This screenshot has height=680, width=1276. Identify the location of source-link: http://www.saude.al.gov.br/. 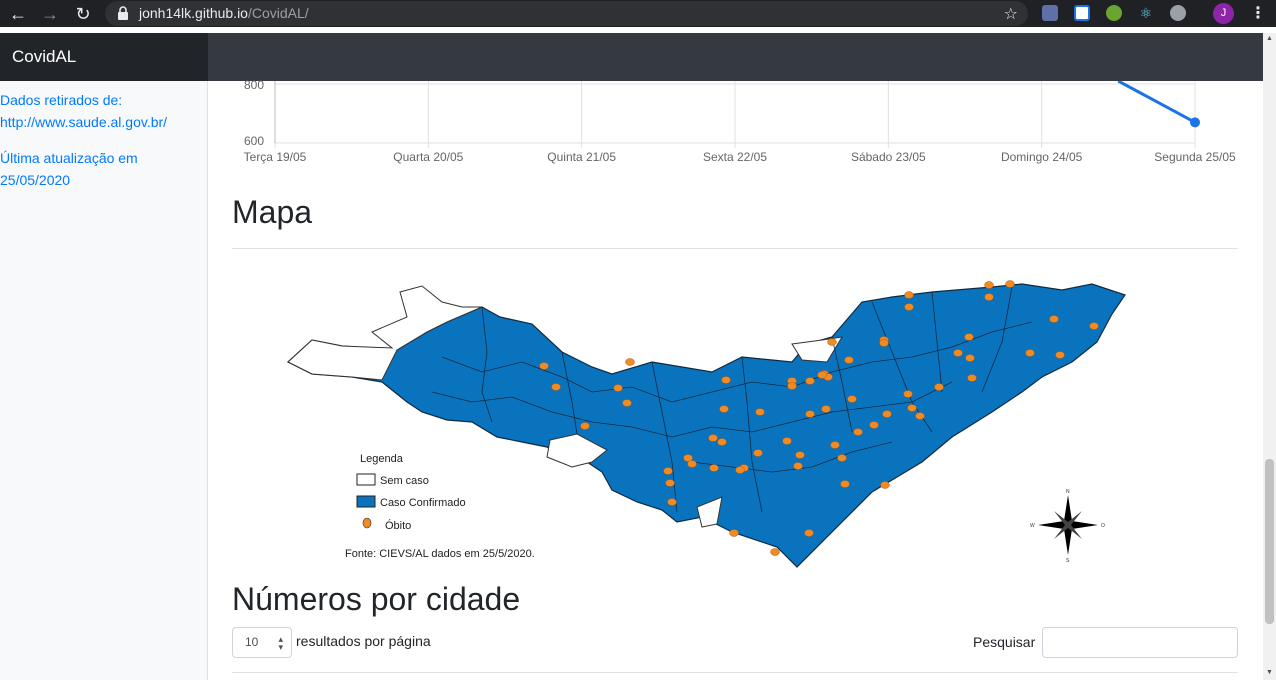
(83, 122).